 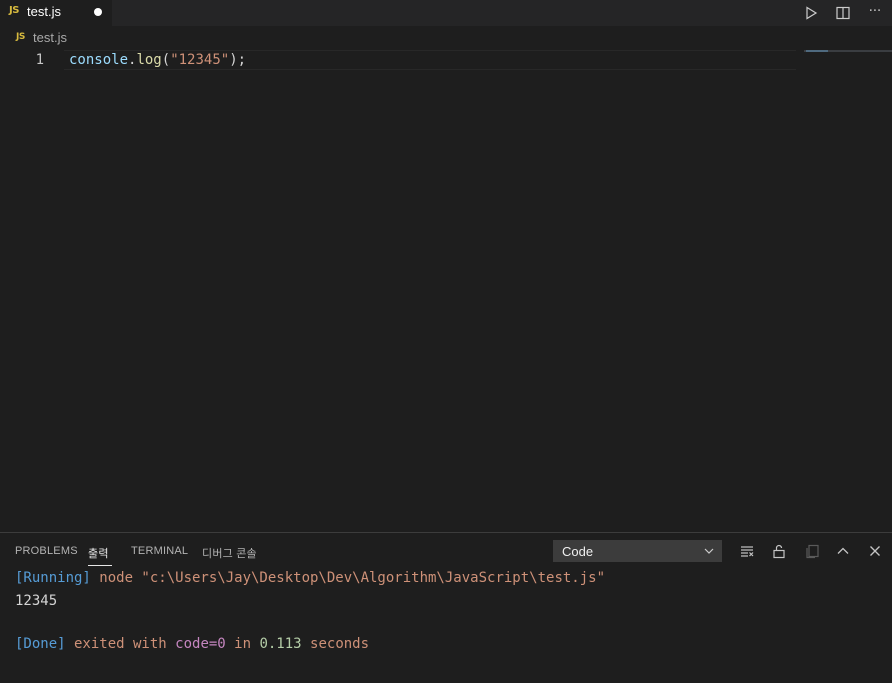 I want to click on tab-test-js: JS test.js, so click(x=56, y=13).